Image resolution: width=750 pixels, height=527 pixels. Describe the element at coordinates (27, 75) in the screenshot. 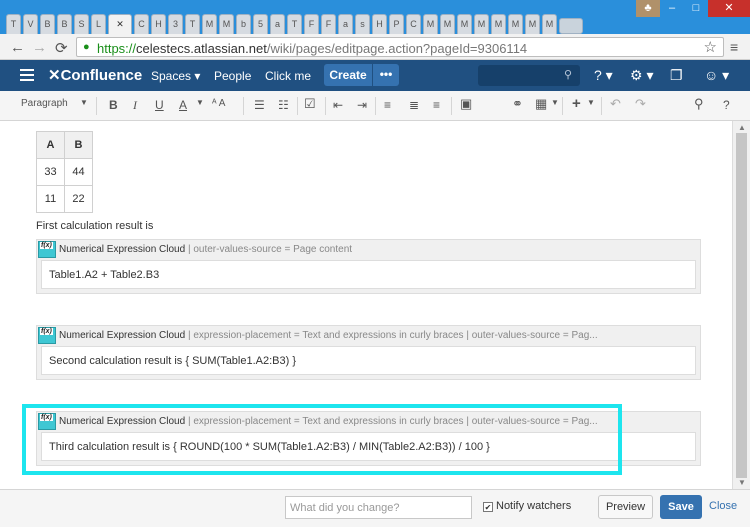

I see `app-switcher-icon` at that location.